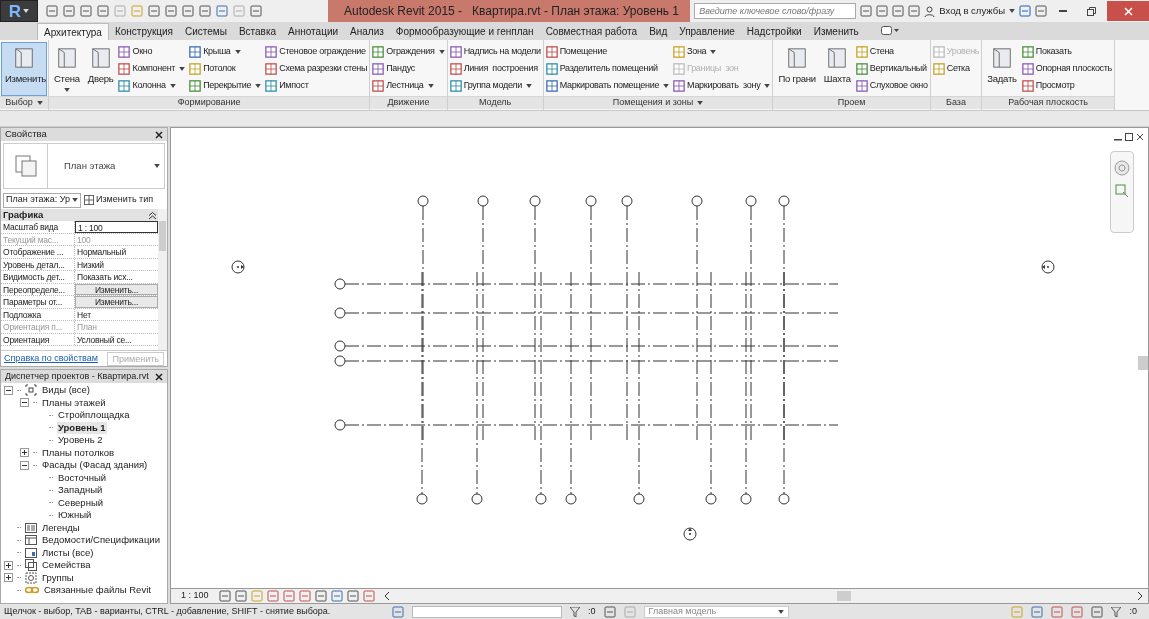  Describe the element at coordinates (716, 611) in the screenshot. I see `design-option-dropdown: Главная модель` at that location.